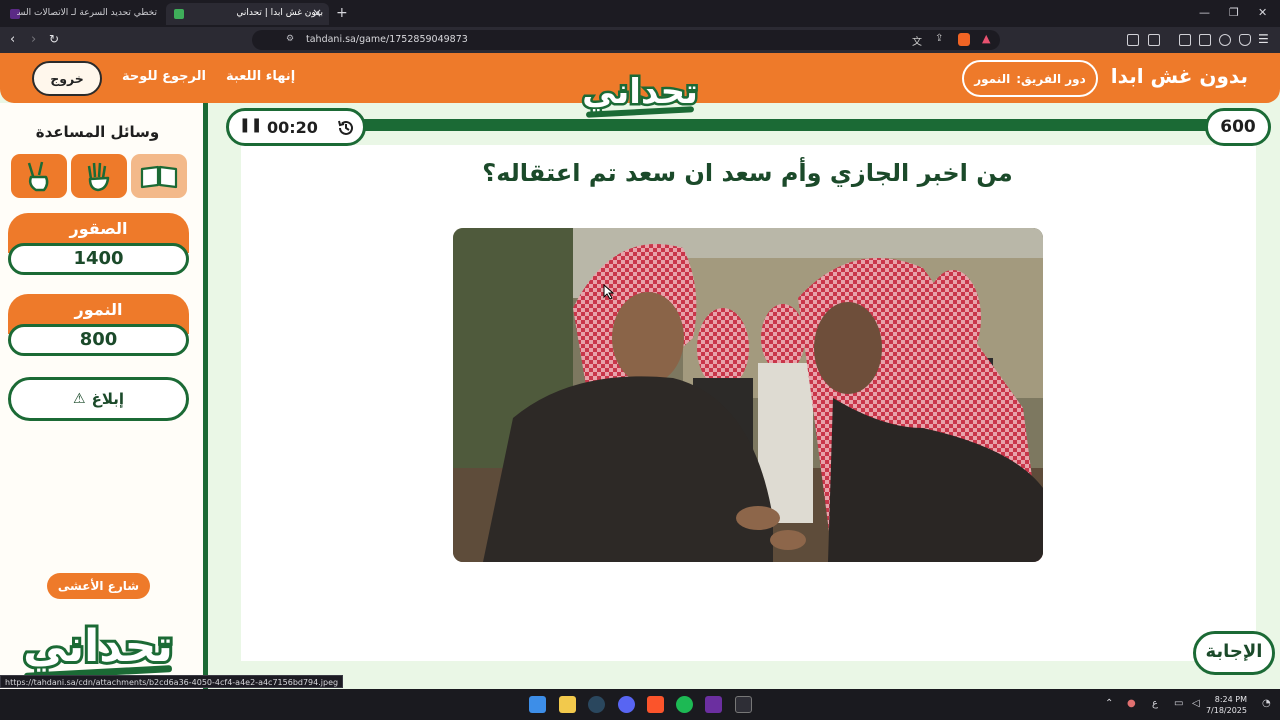  What do you see at coordinates (98, 340) in the screenshot?
I see `team-score: 800` at bounding box center [98, 340].